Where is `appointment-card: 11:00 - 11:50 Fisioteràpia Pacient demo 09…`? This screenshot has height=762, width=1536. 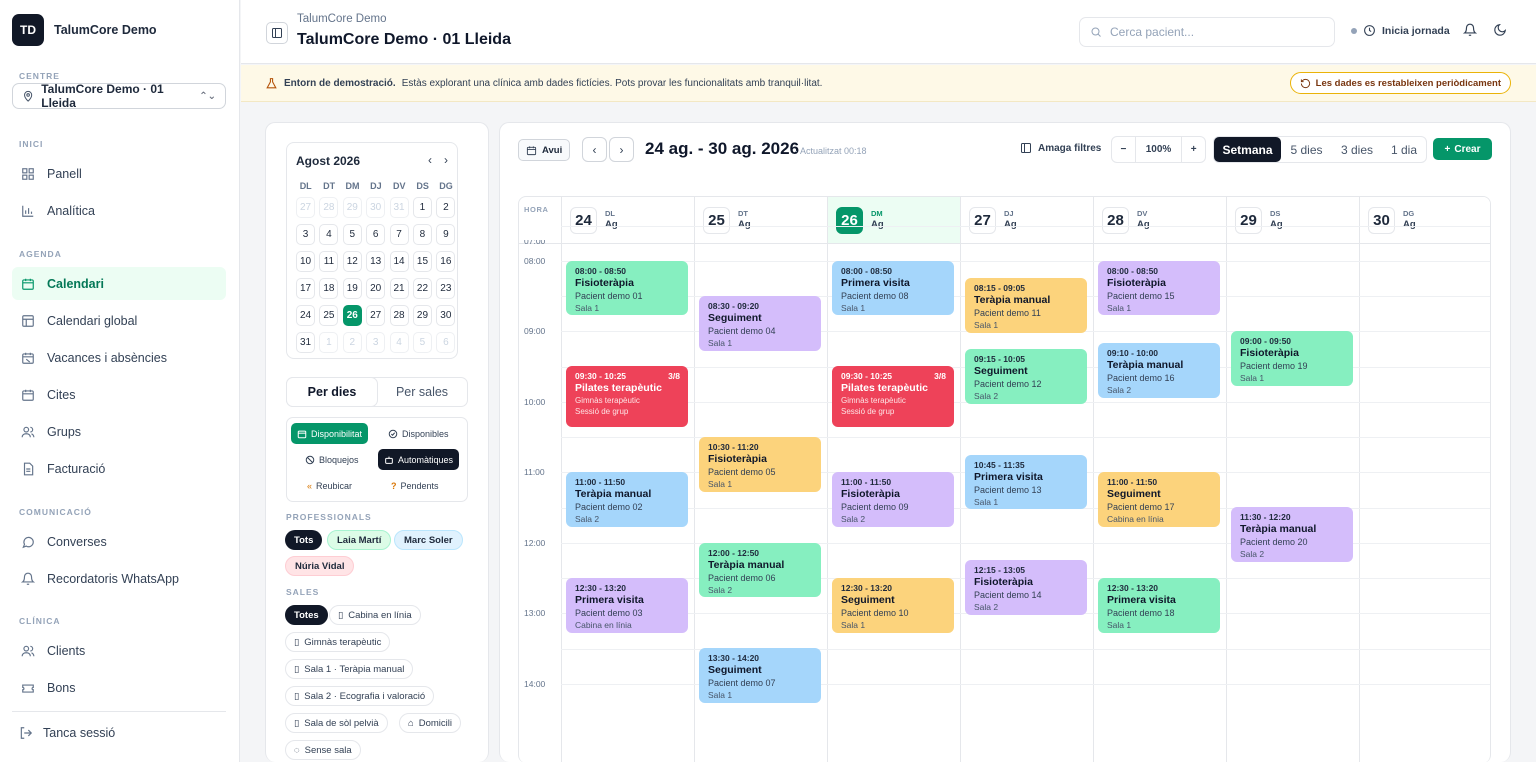 appointment-card: 11:00 - 11:50 Fisioteràpia Pacient demo 09… is located at coordinates (893, 499).